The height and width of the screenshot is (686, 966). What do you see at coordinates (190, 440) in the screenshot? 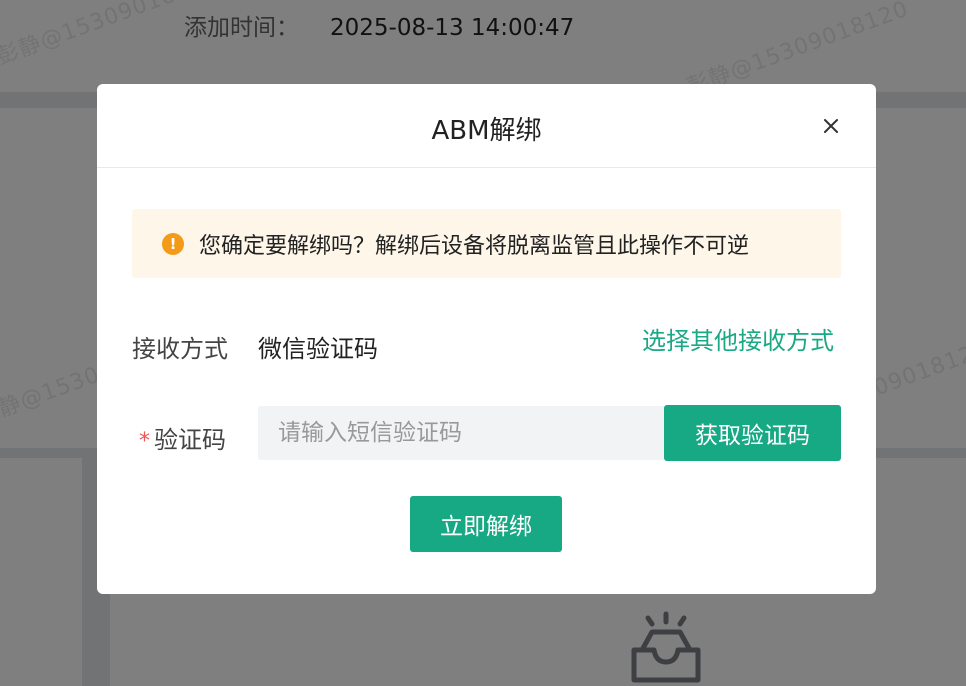
I see `code-label-text: 验证码` at bounding box center [190, 440].